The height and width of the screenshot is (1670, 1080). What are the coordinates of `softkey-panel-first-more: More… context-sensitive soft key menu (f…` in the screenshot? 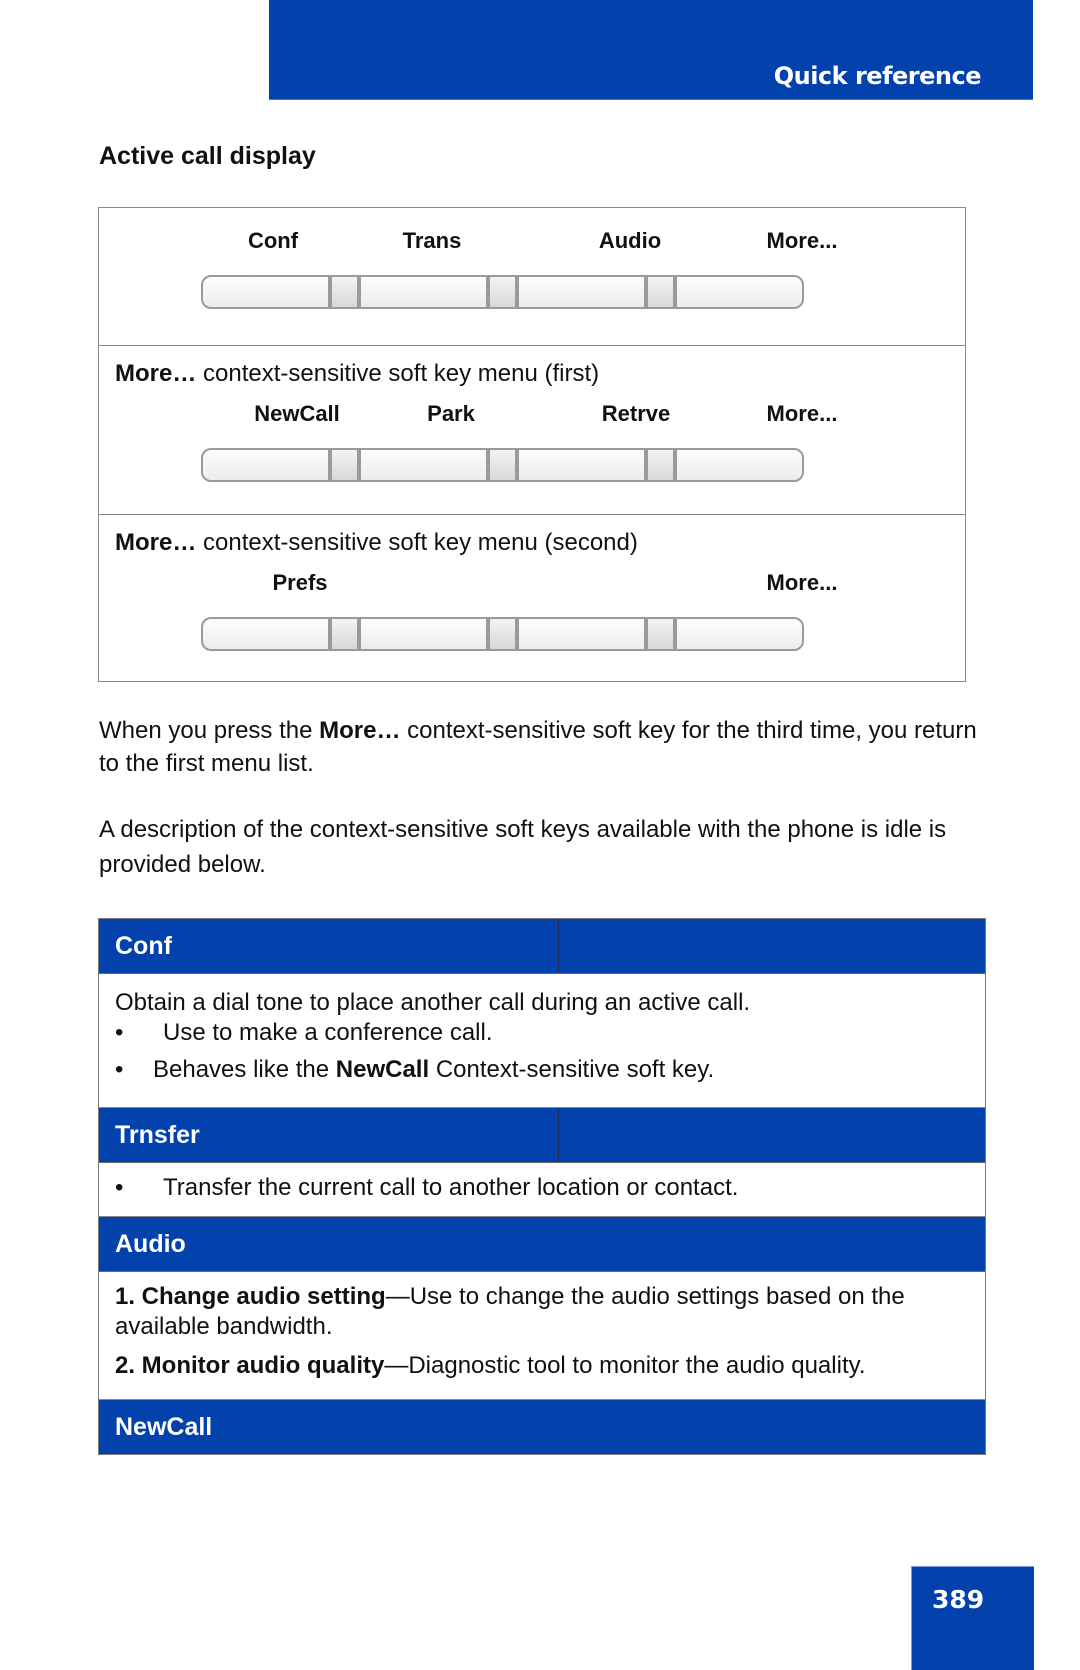 It's located at (532, 429).